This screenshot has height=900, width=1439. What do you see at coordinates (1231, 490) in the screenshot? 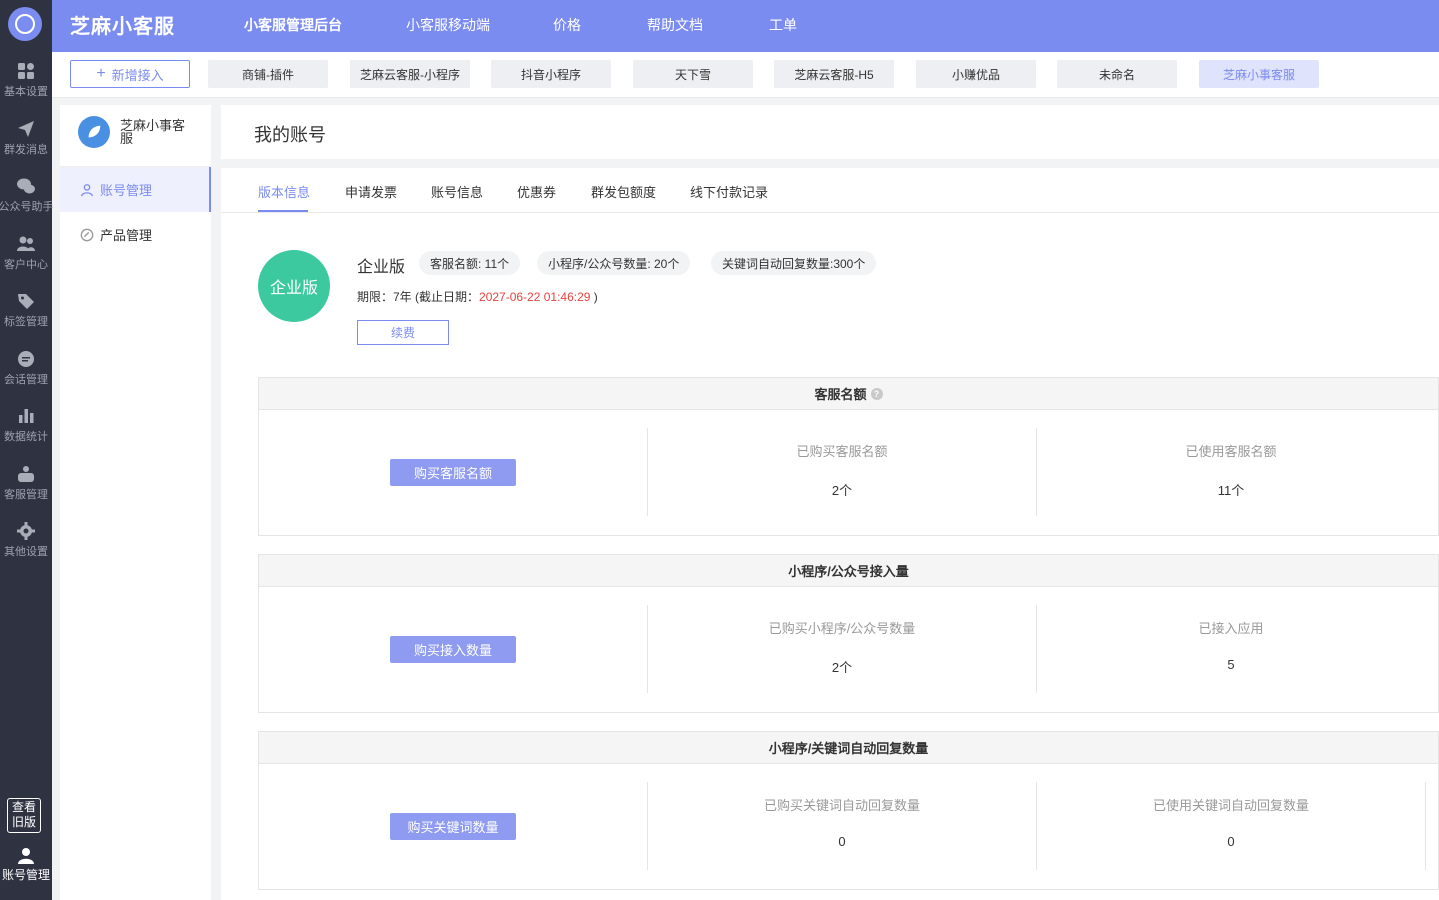
I see `stat-value: 11个` at bounding box center [1231, 490].